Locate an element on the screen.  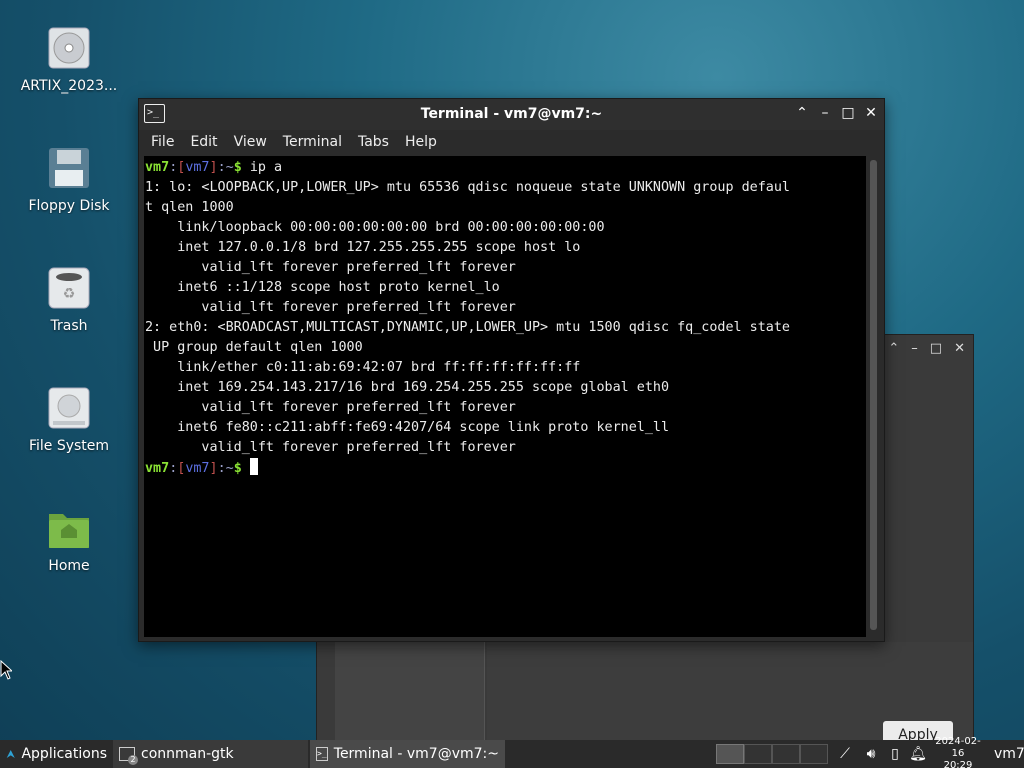
floppy-disk-icon is located at coordinates (69, 168).